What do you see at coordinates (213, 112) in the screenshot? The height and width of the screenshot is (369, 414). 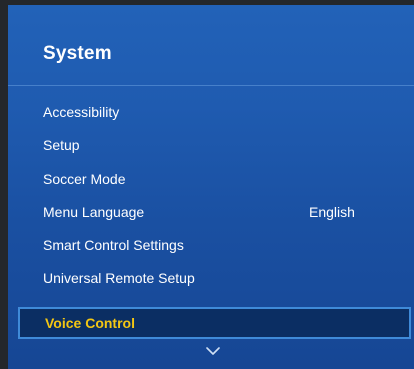 I see `menu-item-accessibility: Accessibility` at bounding box center [213, 112].